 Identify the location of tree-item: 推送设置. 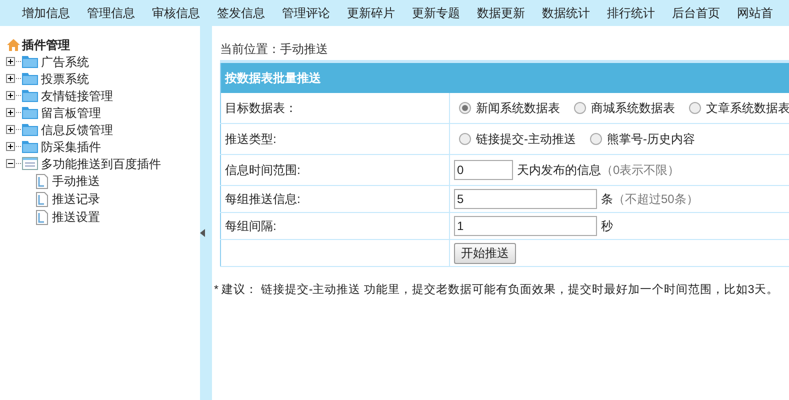
(76, 217).